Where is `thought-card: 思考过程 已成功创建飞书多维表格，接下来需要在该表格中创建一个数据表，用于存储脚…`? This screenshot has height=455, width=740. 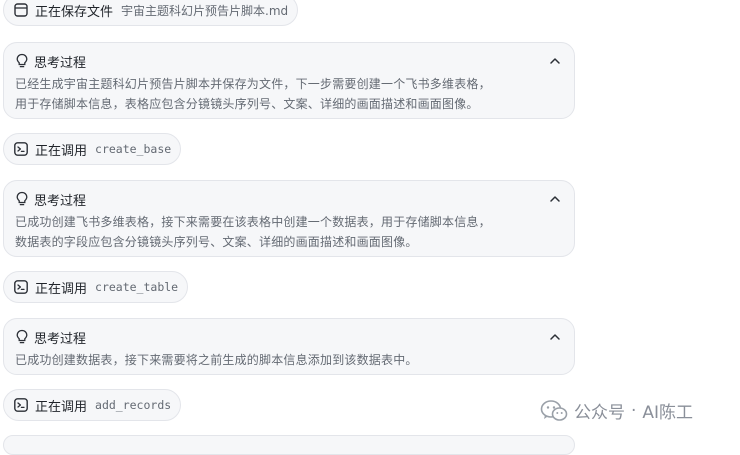
thought-card: 思考过程 已成功创建飞书多维表格，接下来需要在该表格中创建一个数据表，用于存储脚… is located at coordinates (289, 218).